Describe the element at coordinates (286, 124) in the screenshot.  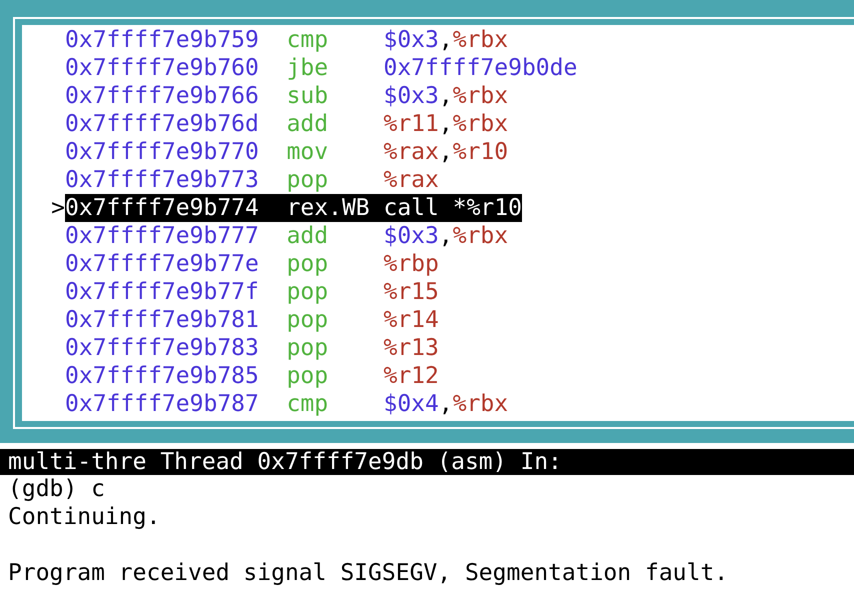
I see `asm-line: 0x7ffff7e9b76d add %r11,%rbx` at that location.